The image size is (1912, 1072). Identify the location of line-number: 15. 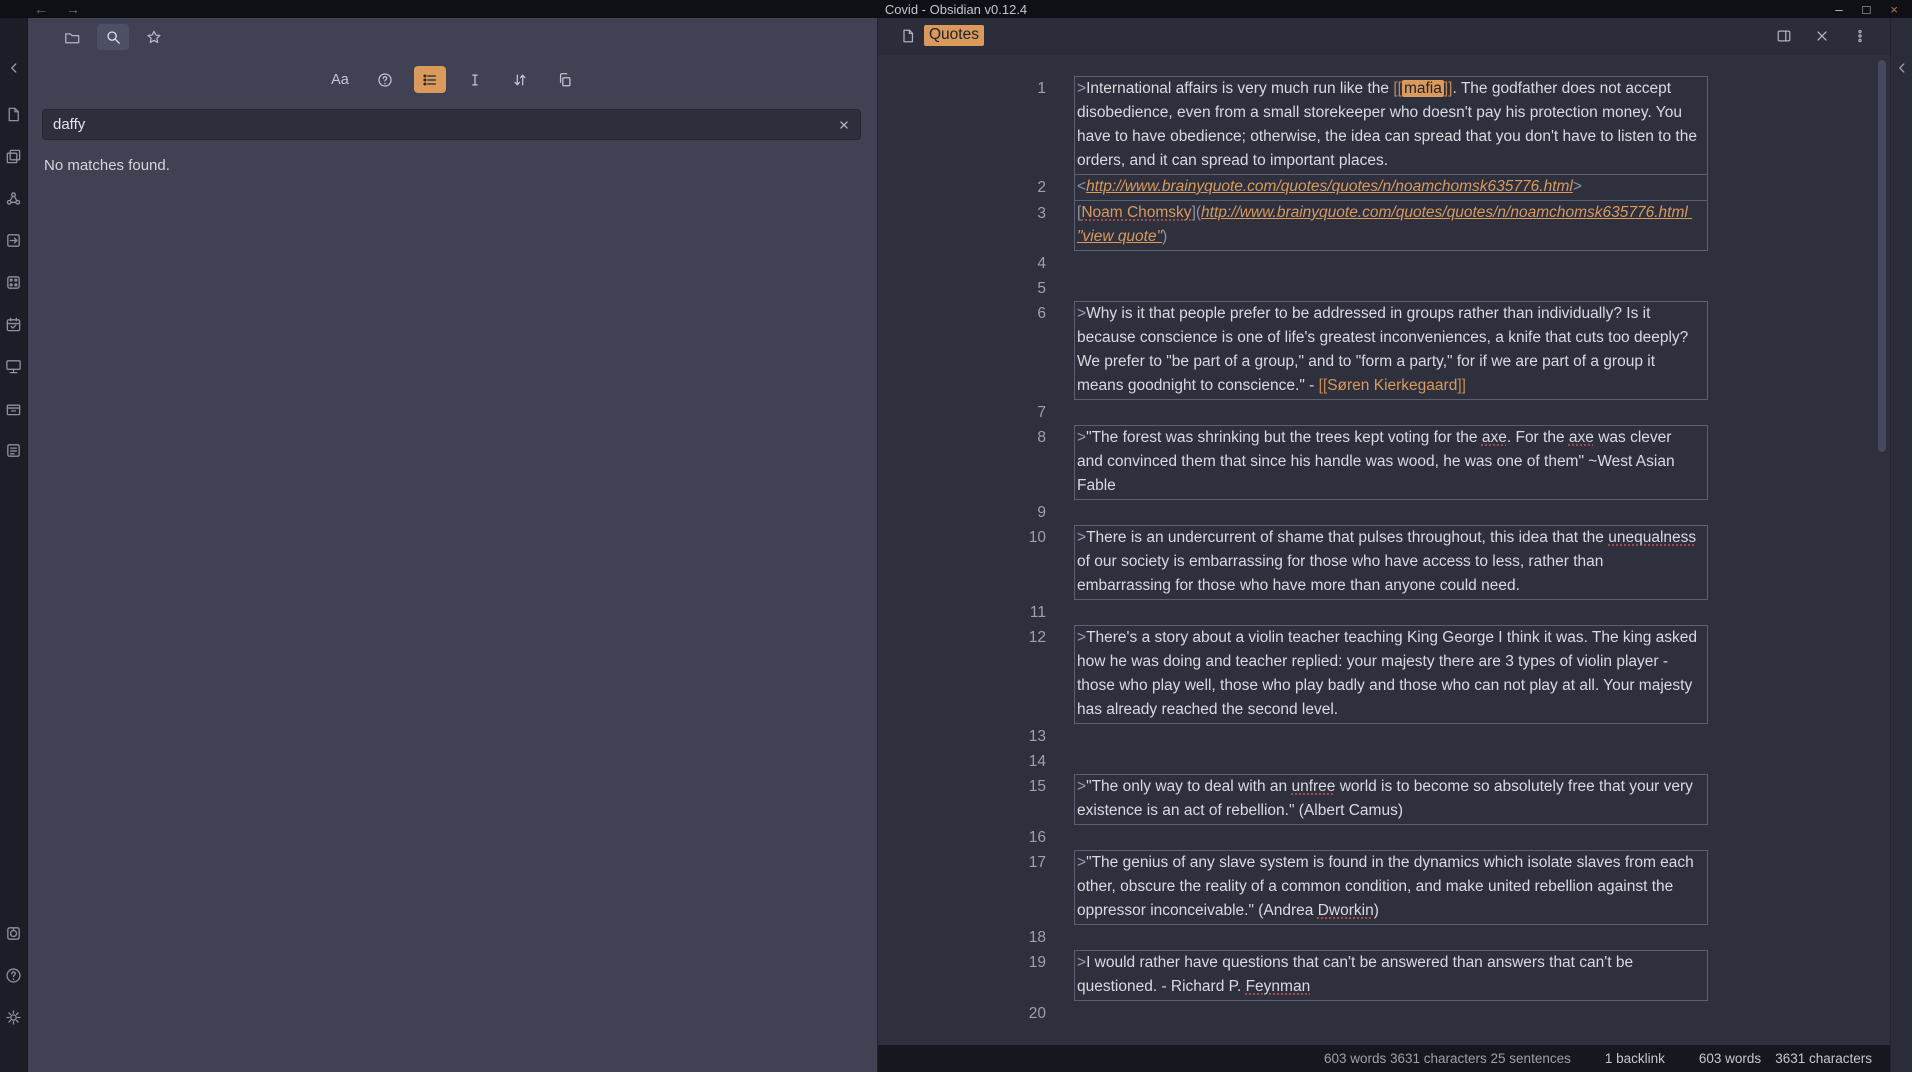
(1037, 786).